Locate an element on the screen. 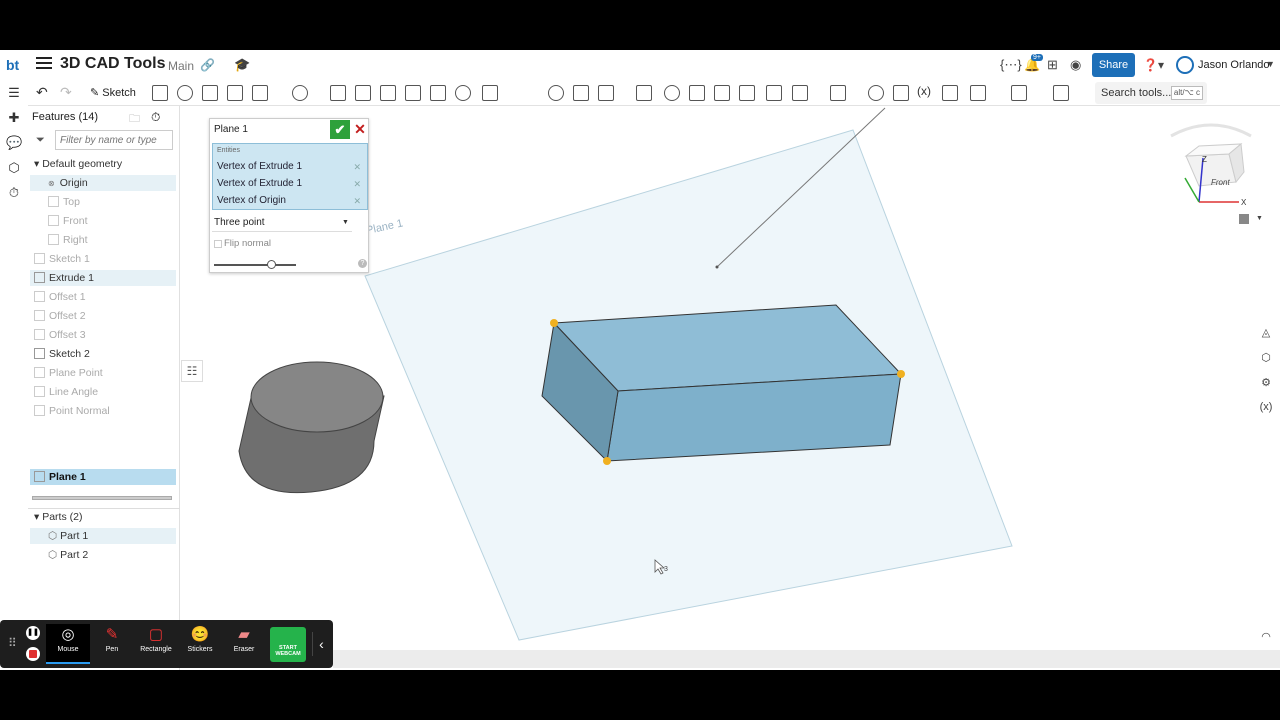 The width and height of the screenshot is (1280, 720). variable-table-icon: (x) is located at coordinates (1266, 409).